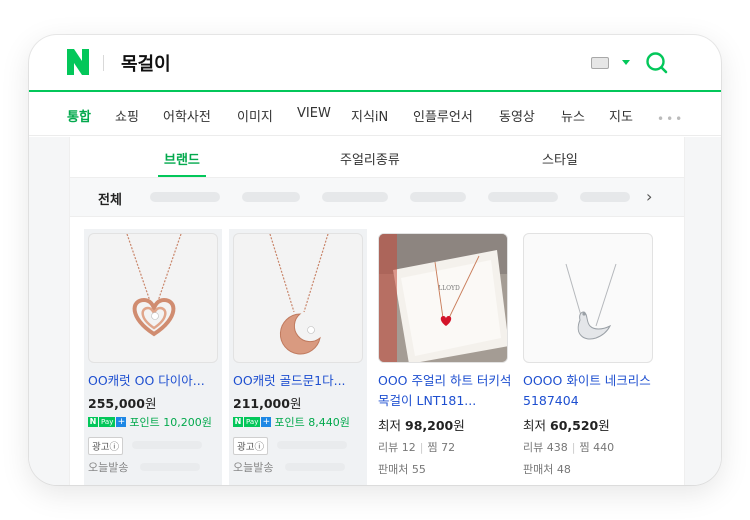 The height and width of the screenshot is (520, 750). Describe the element at coordinates (560, 158) in the screenshot. I see `subtab-style: 스타일` at that location.